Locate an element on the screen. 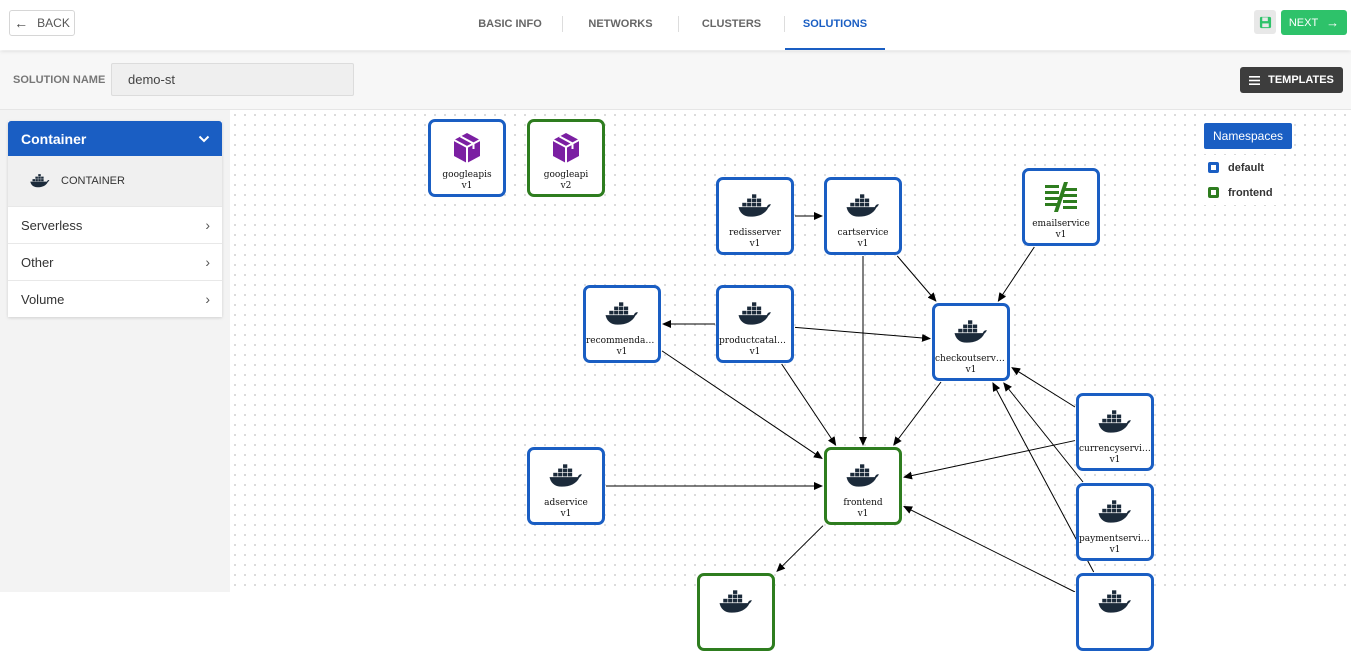 The image size is (1351, 651). node-frontend: frontend v1 is located at coordinates (863, 486).